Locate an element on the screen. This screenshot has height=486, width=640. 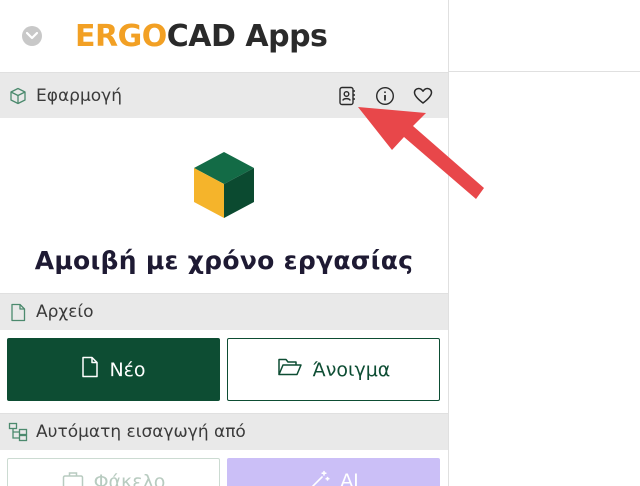
open-file-label: Άνοιγμα is located at coordinates (351, 369).